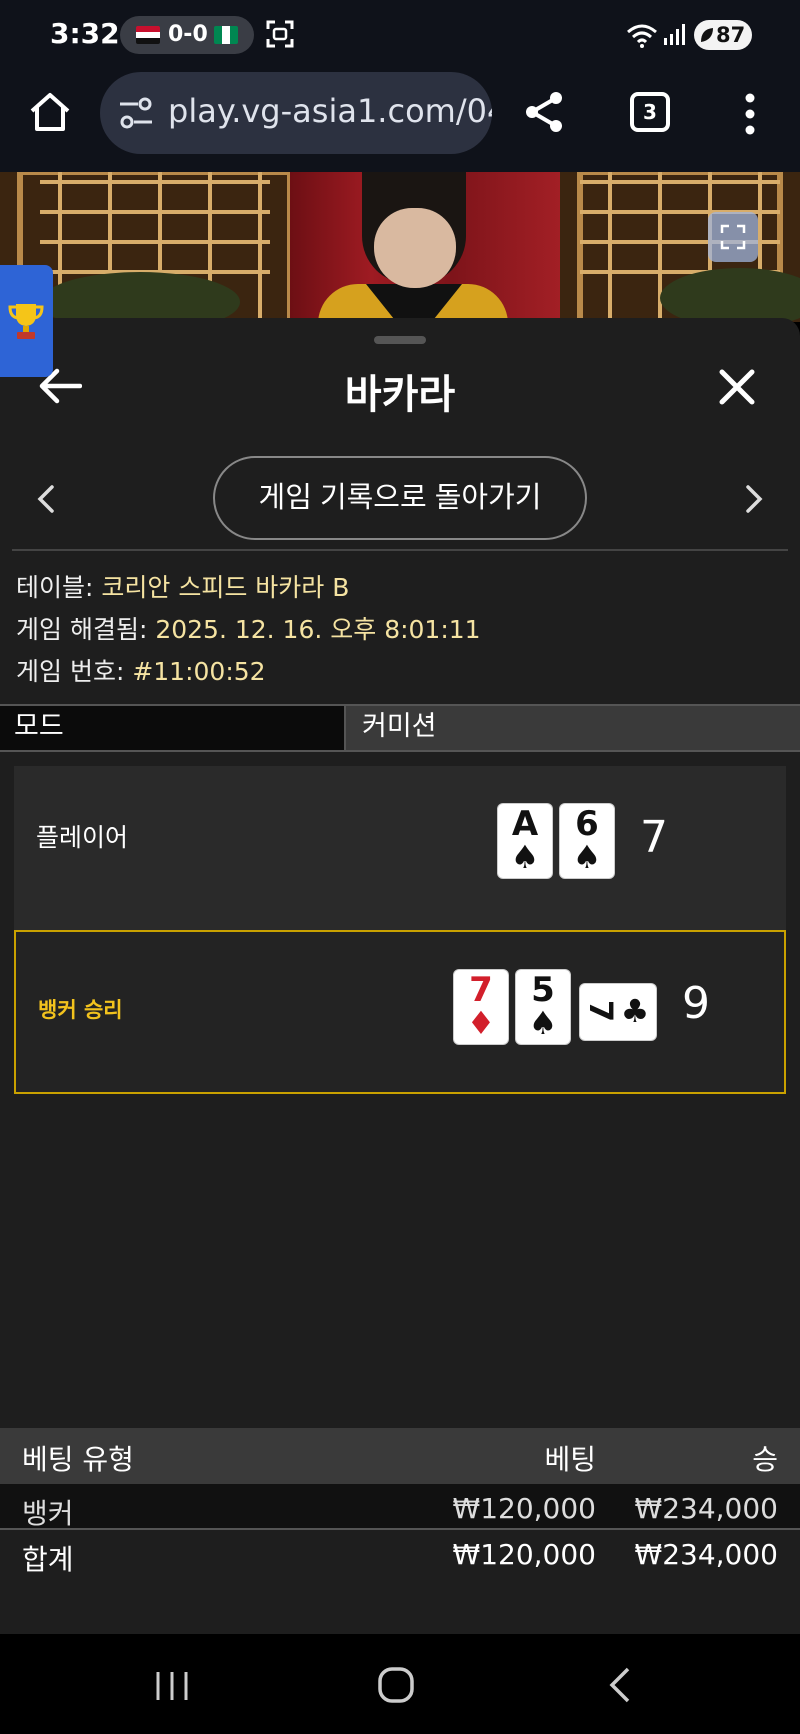 The image size is (800, 1734). I want to click on mode-row: 모드 커미션, so click(400, 728).